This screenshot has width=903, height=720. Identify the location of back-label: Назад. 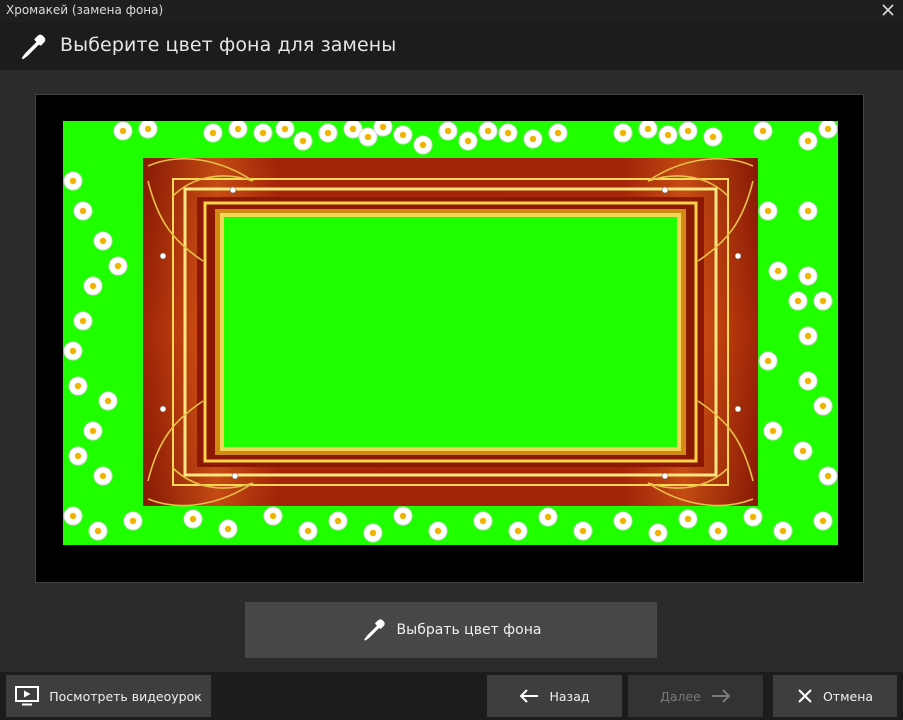
(569, 696).